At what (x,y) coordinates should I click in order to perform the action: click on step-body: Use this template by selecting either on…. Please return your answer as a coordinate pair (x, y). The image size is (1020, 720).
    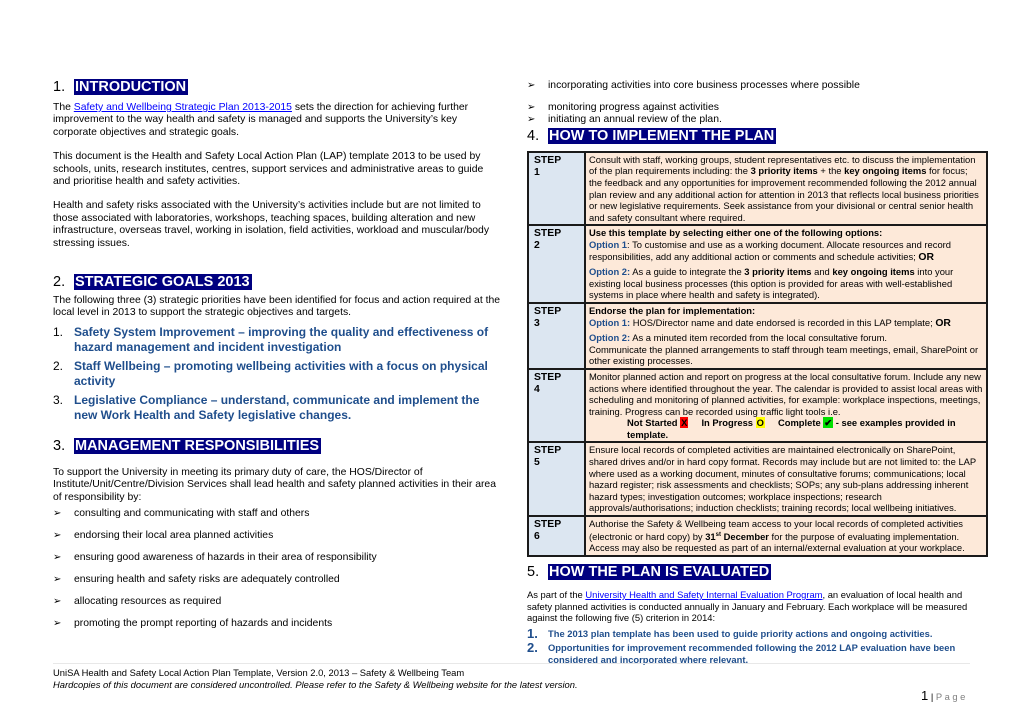
    Looking at the image, I should click on (786, 264).